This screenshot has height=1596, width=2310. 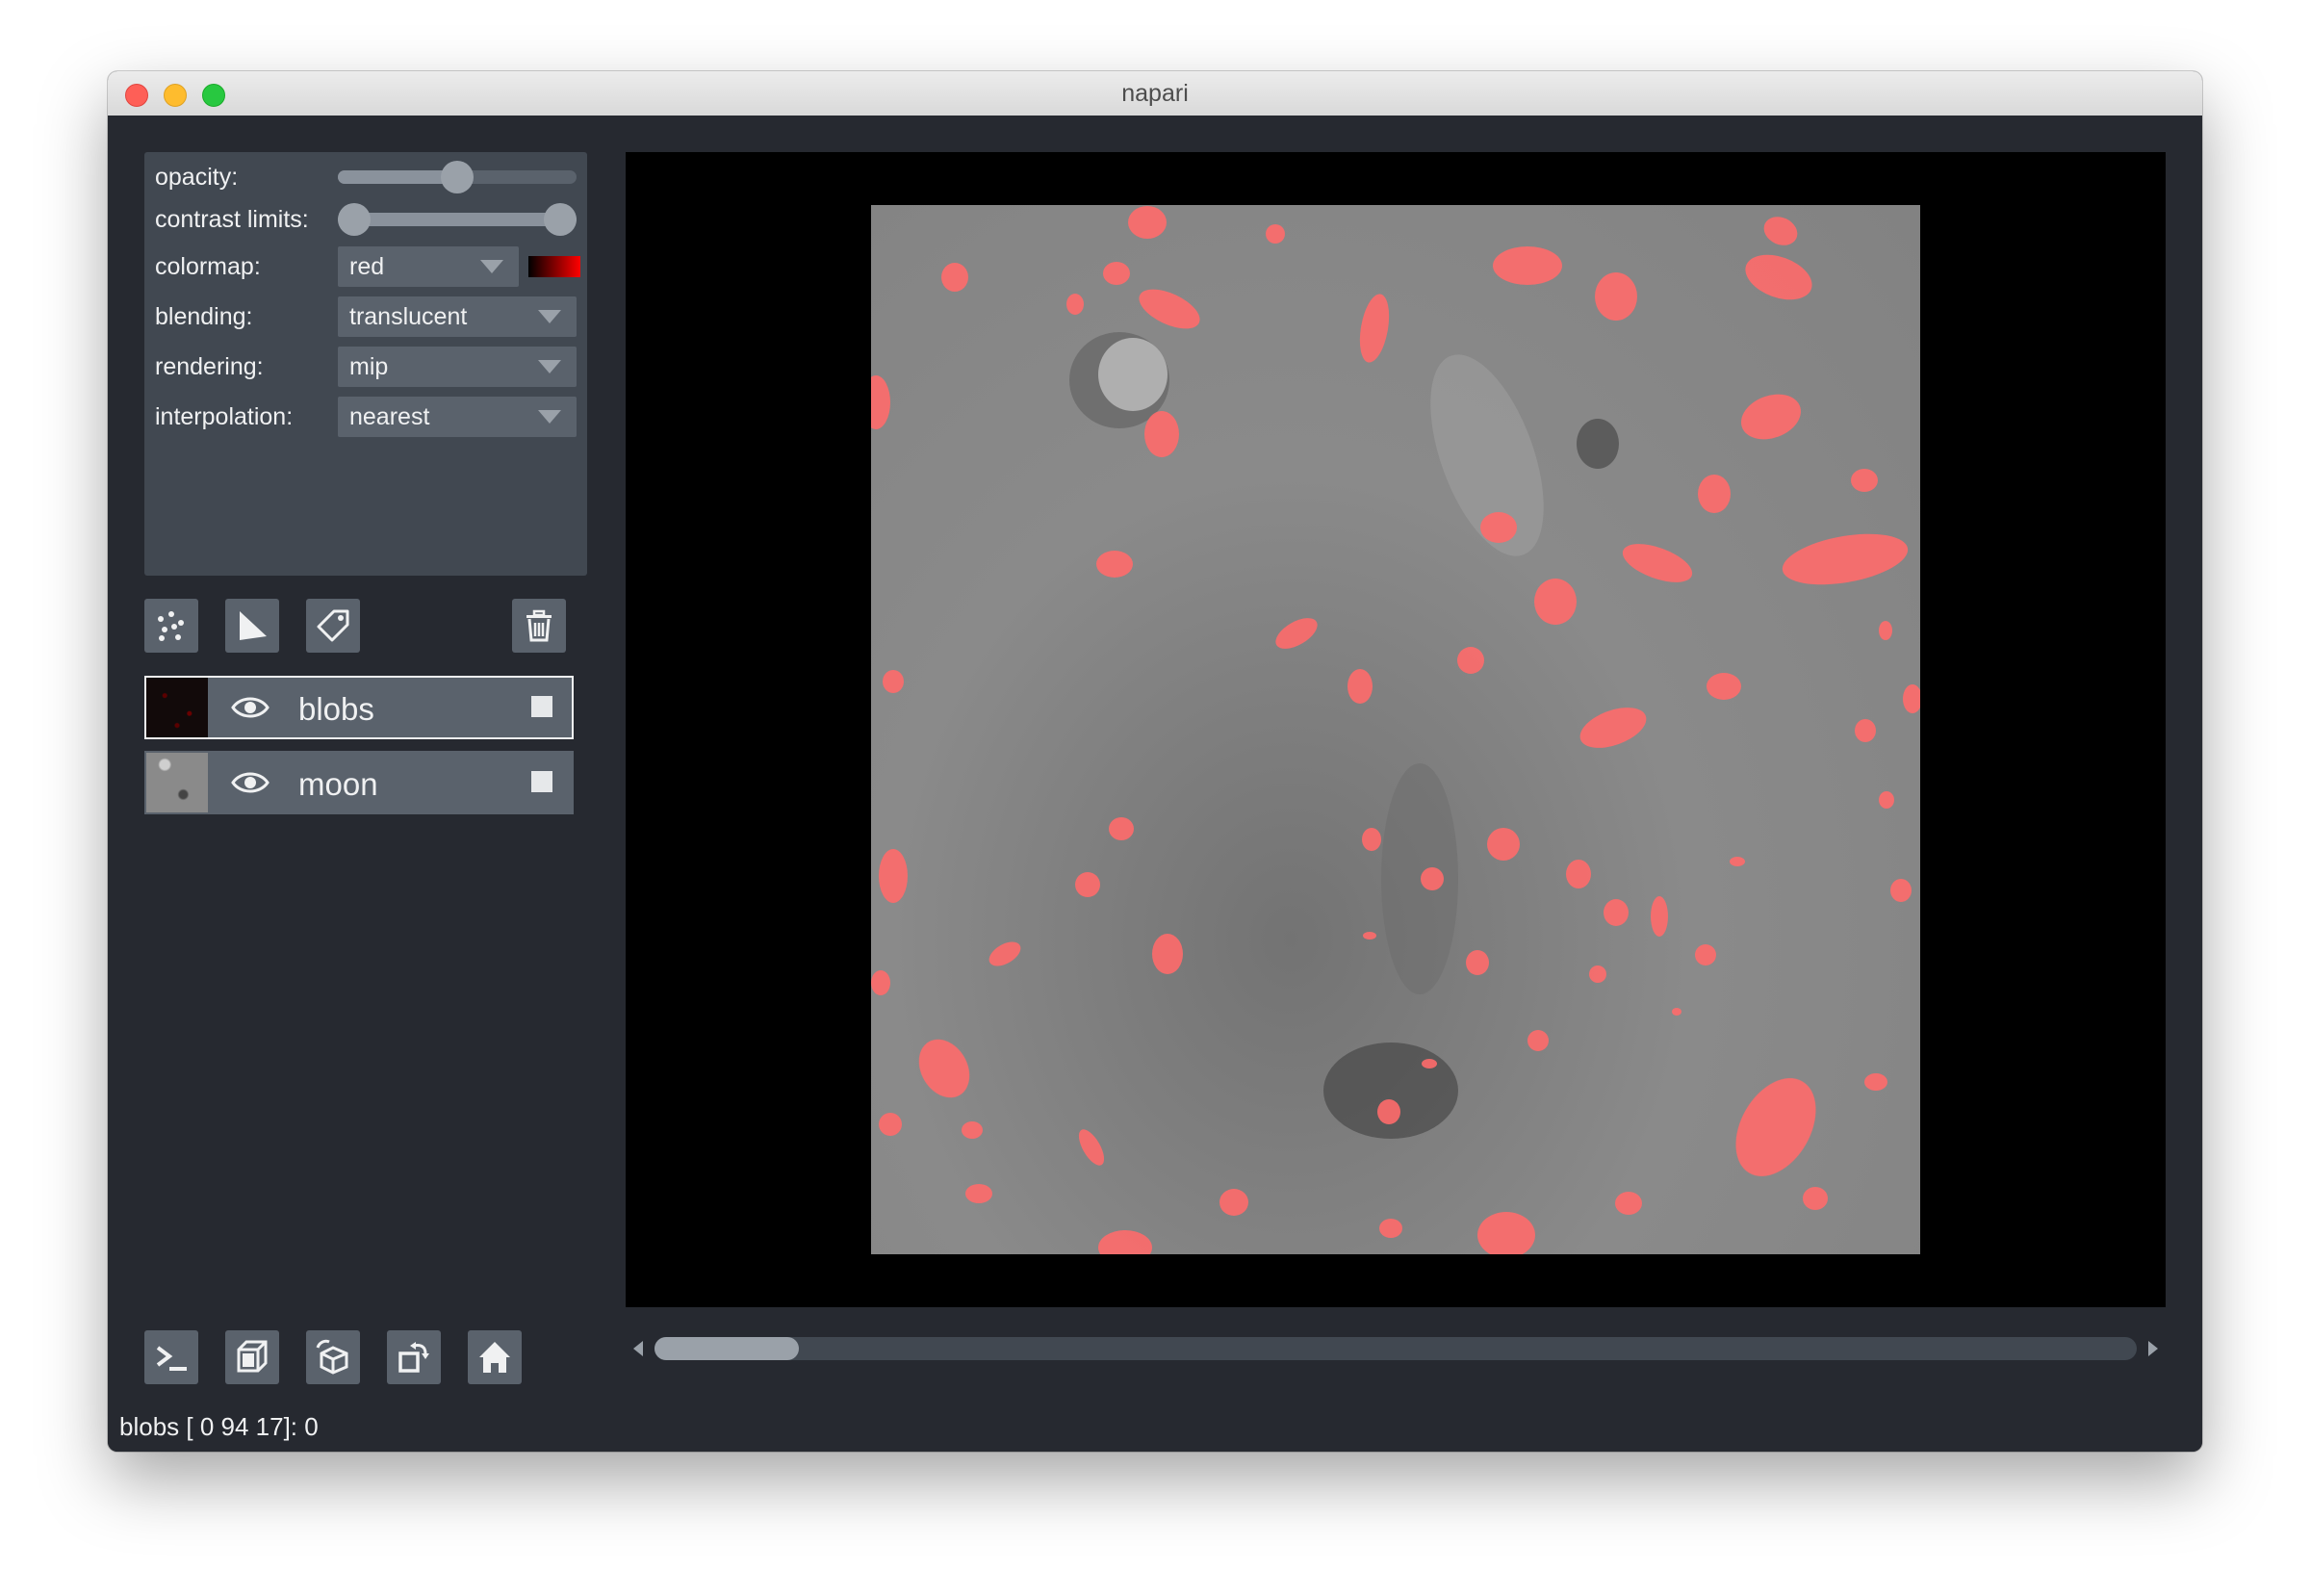 I want to click on opacity-slider, so click(x=457, y=177).